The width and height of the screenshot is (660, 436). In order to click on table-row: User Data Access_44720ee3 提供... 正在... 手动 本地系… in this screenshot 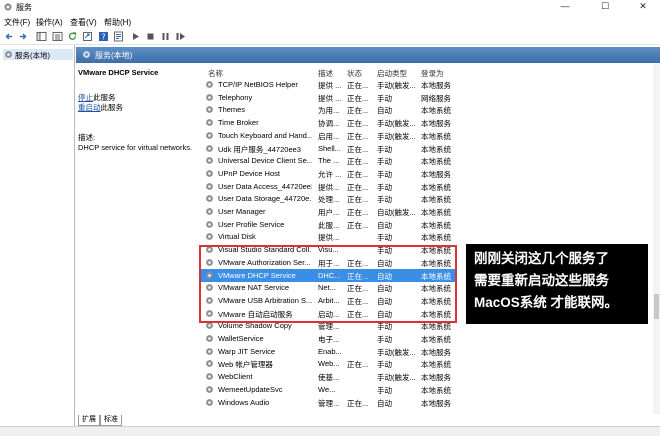, I will do `click(327, 186)`.